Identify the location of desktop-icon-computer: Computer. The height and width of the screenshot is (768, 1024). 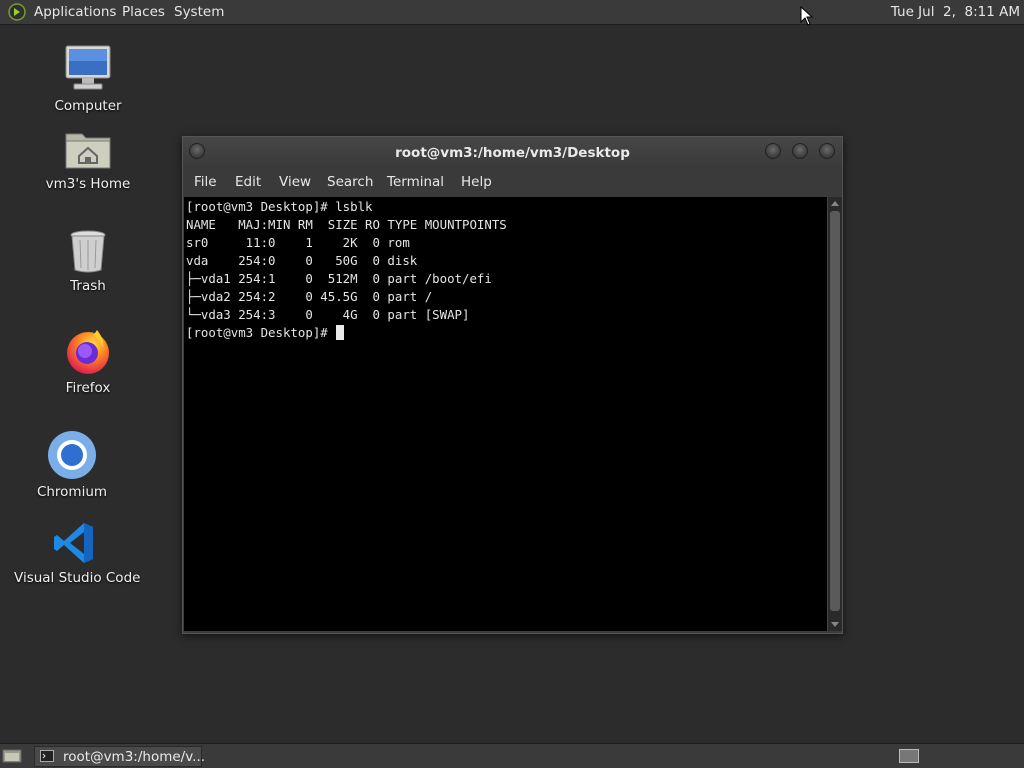
(88, 79).